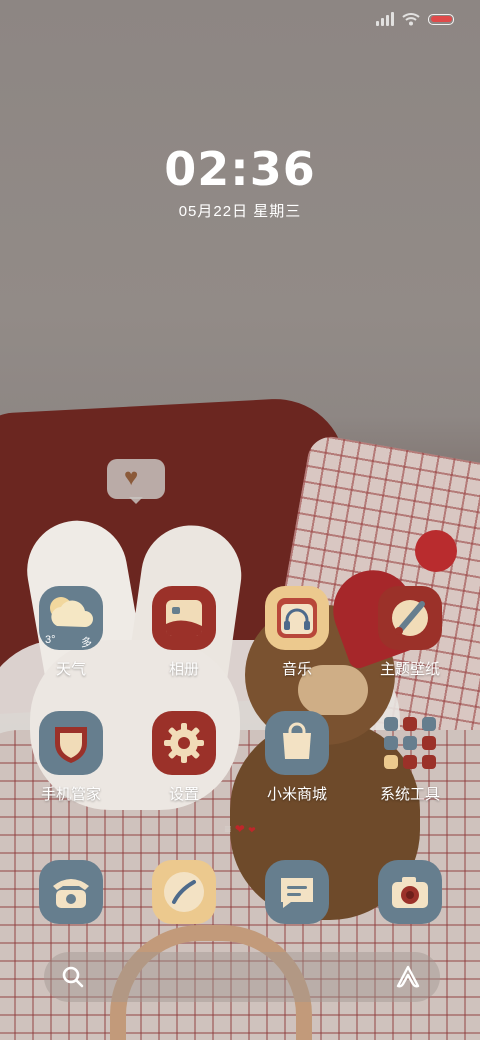  I want to click on themes-icon, so click(410, 618).